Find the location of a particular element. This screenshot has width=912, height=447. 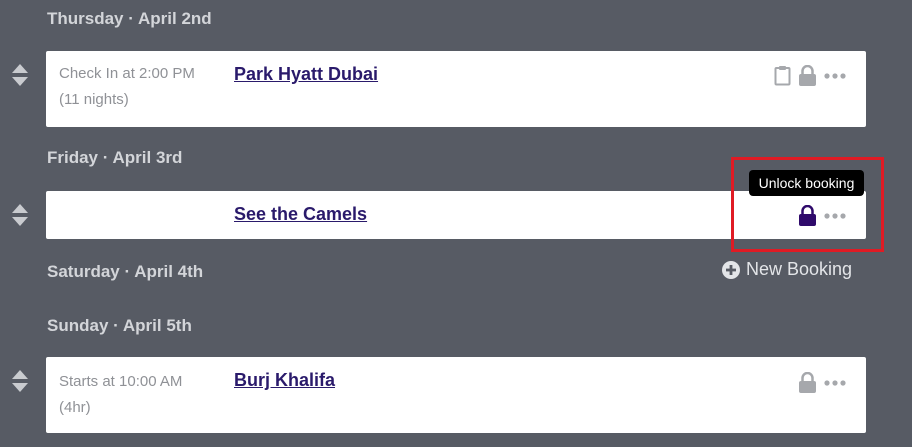

plus-circle-icon is located at coordinates (731, 269).